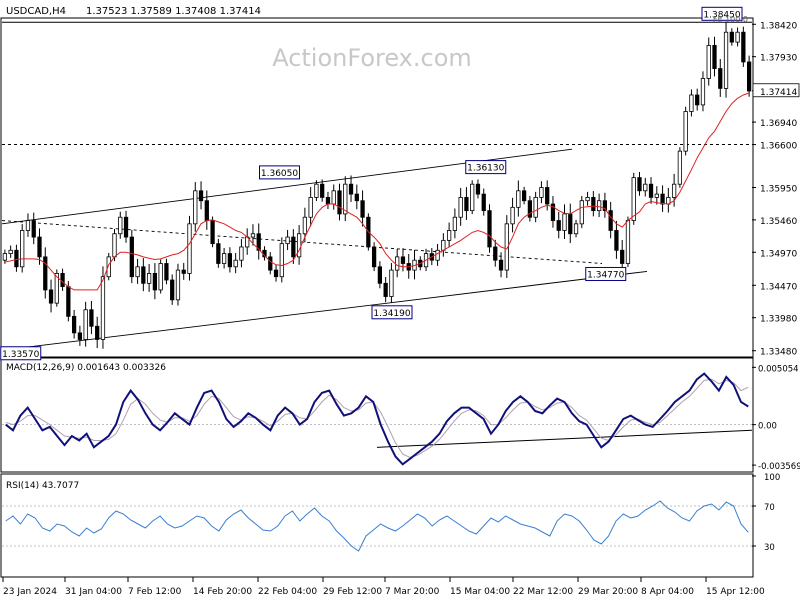 The height and width of the screenshot is (604, 800). I want to click on watermark: ActionForex.com, so click(372, 58).